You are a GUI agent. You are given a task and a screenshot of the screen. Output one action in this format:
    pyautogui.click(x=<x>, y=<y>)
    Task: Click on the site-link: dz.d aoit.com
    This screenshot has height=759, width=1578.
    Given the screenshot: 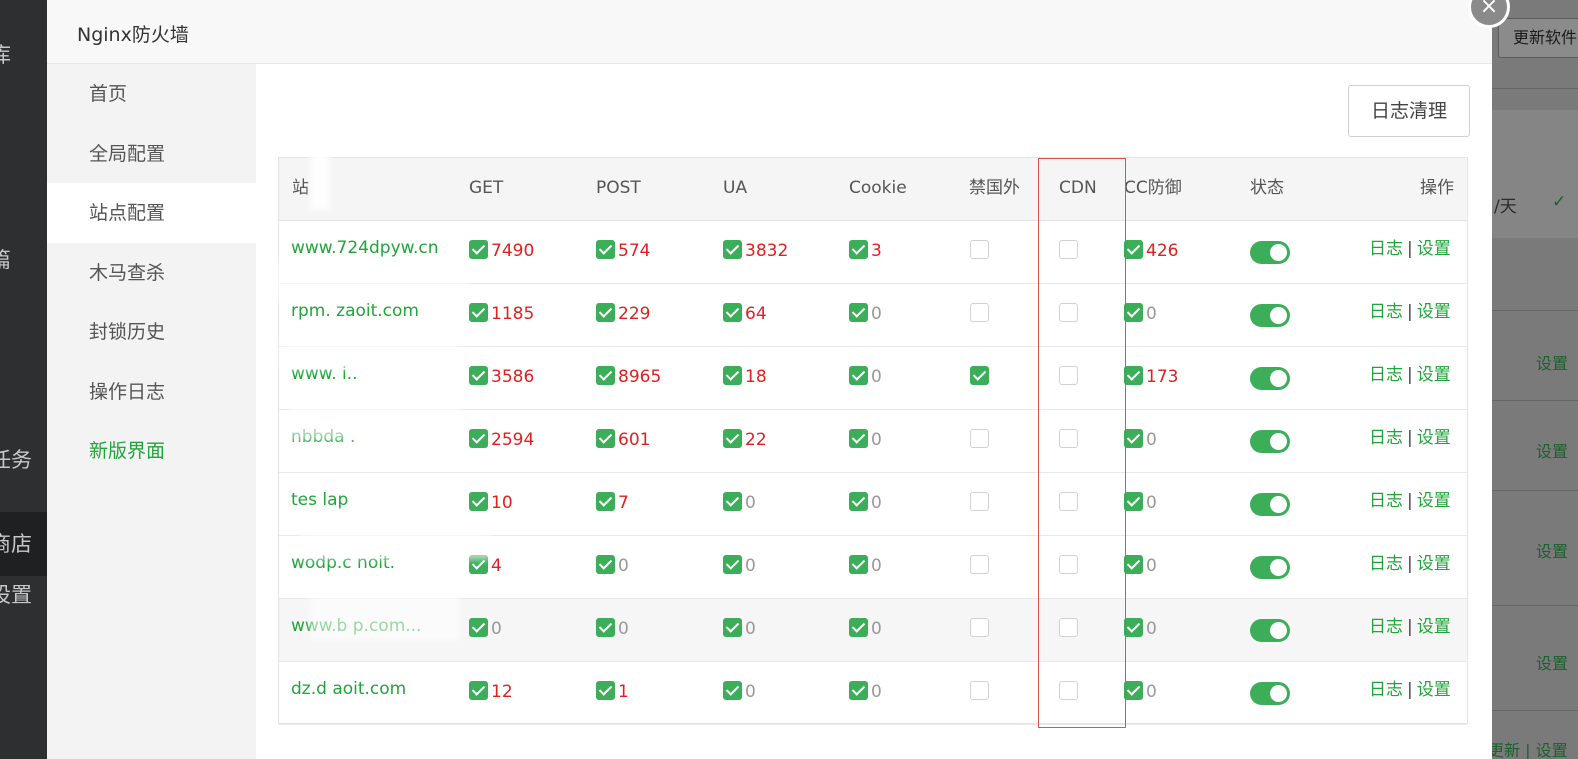 What is the action you would take?
    pyautogui.click(x=348, y=690)
    